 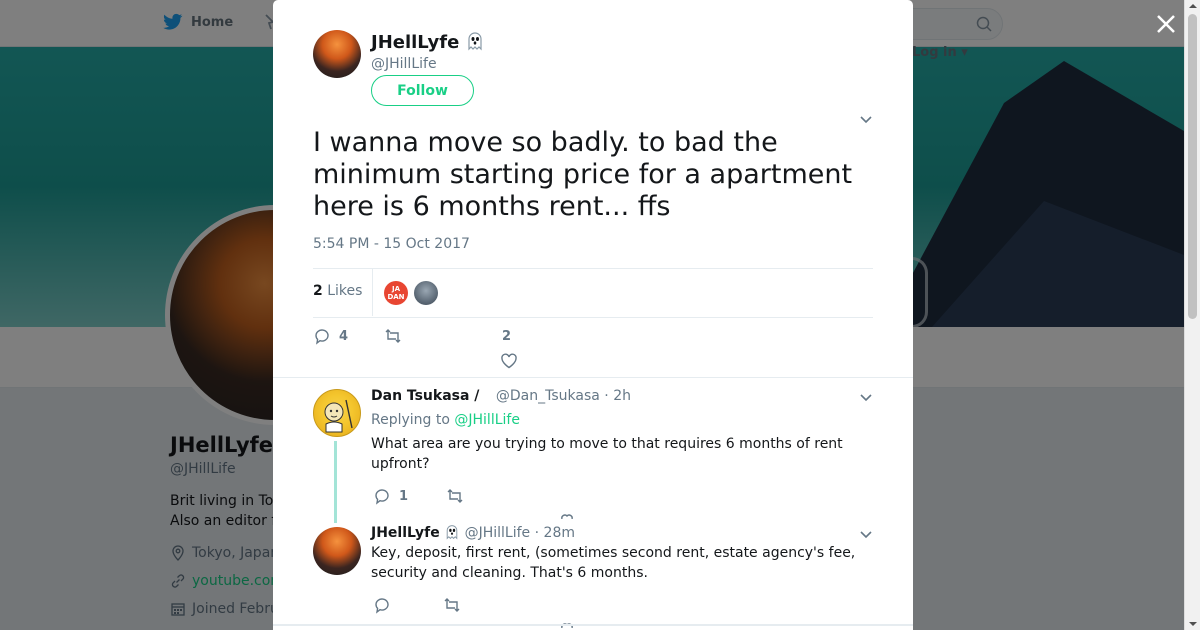 I want to click on like-count: 2, so click(x=507, y=336).